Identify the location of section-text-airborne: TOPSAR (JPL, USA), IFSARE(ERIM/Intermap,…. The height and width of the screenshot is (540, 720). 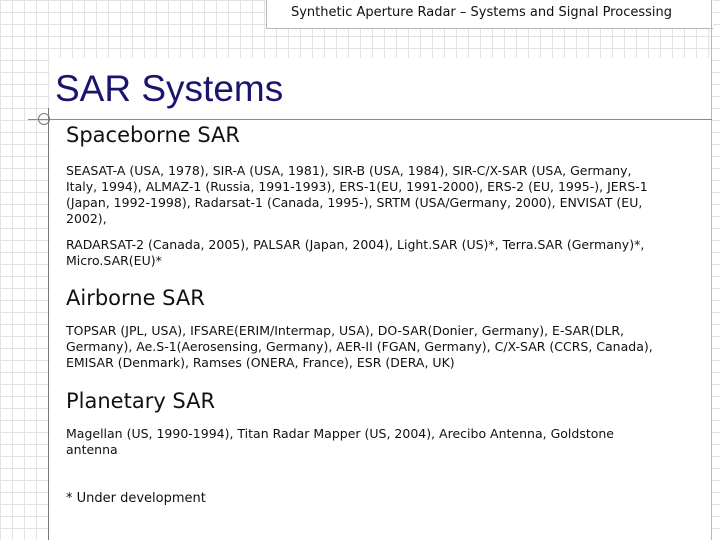
(359, 346).